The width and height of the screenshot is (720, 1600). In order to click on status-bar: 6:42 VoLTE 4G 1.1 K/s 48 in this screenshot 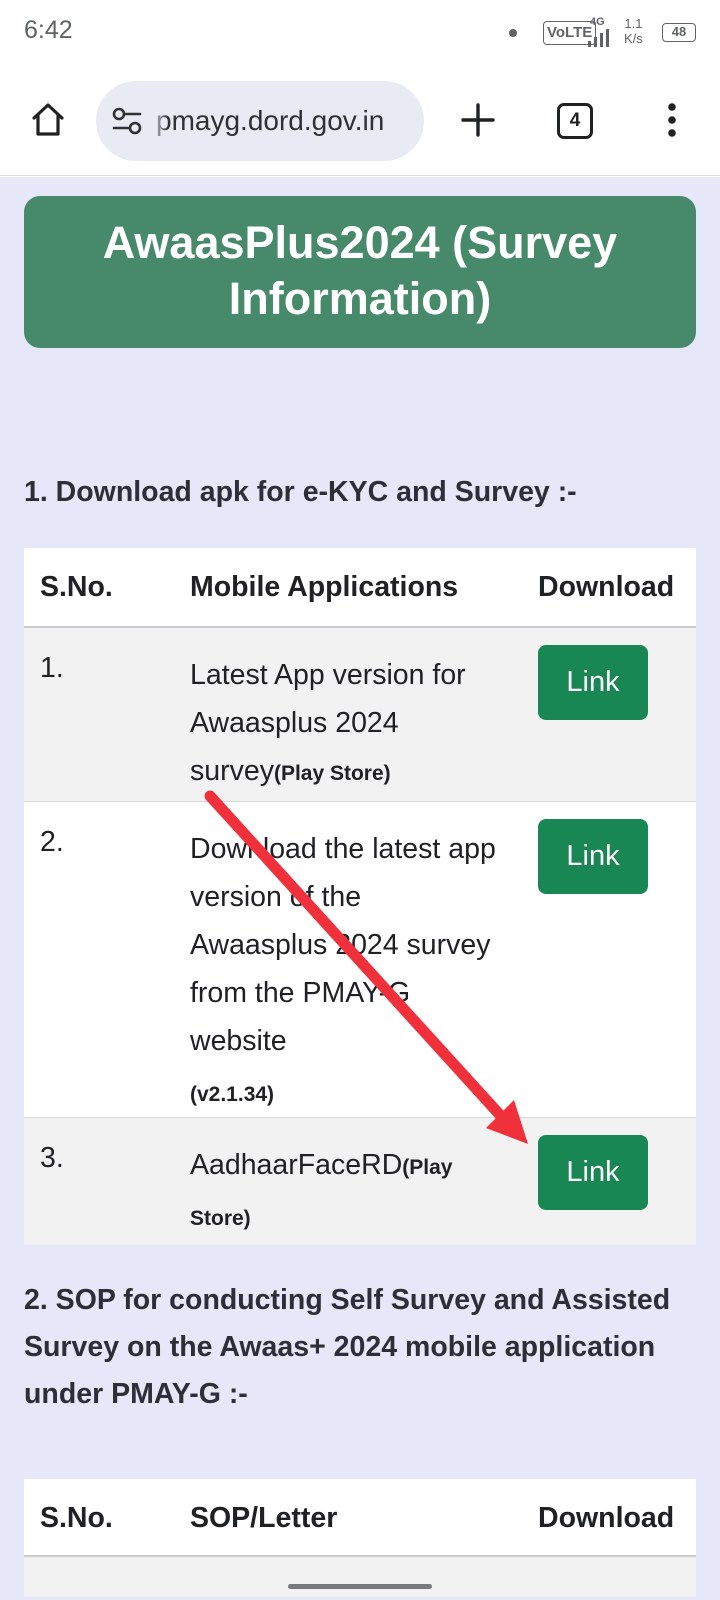, I will do `click(360, 34)`.